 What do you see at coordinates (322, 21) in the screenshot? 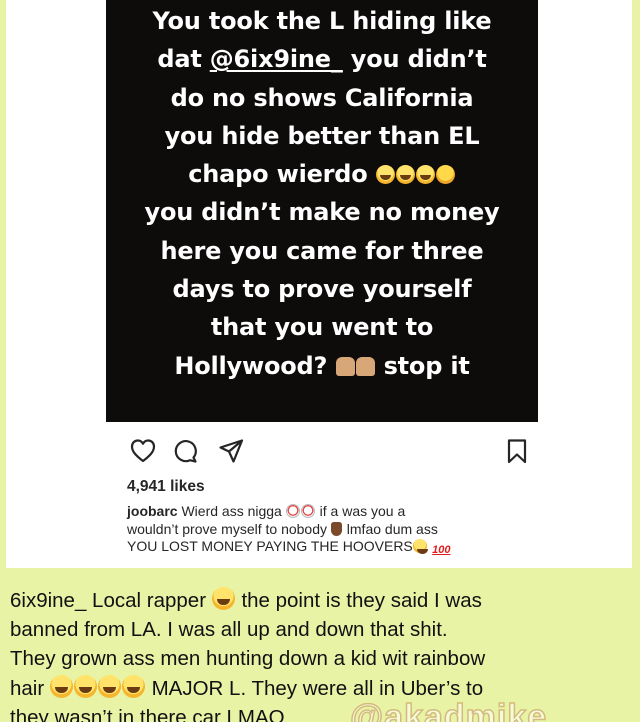
I see `story-line: You took the L hiding like` at bounding box center [322, 21].